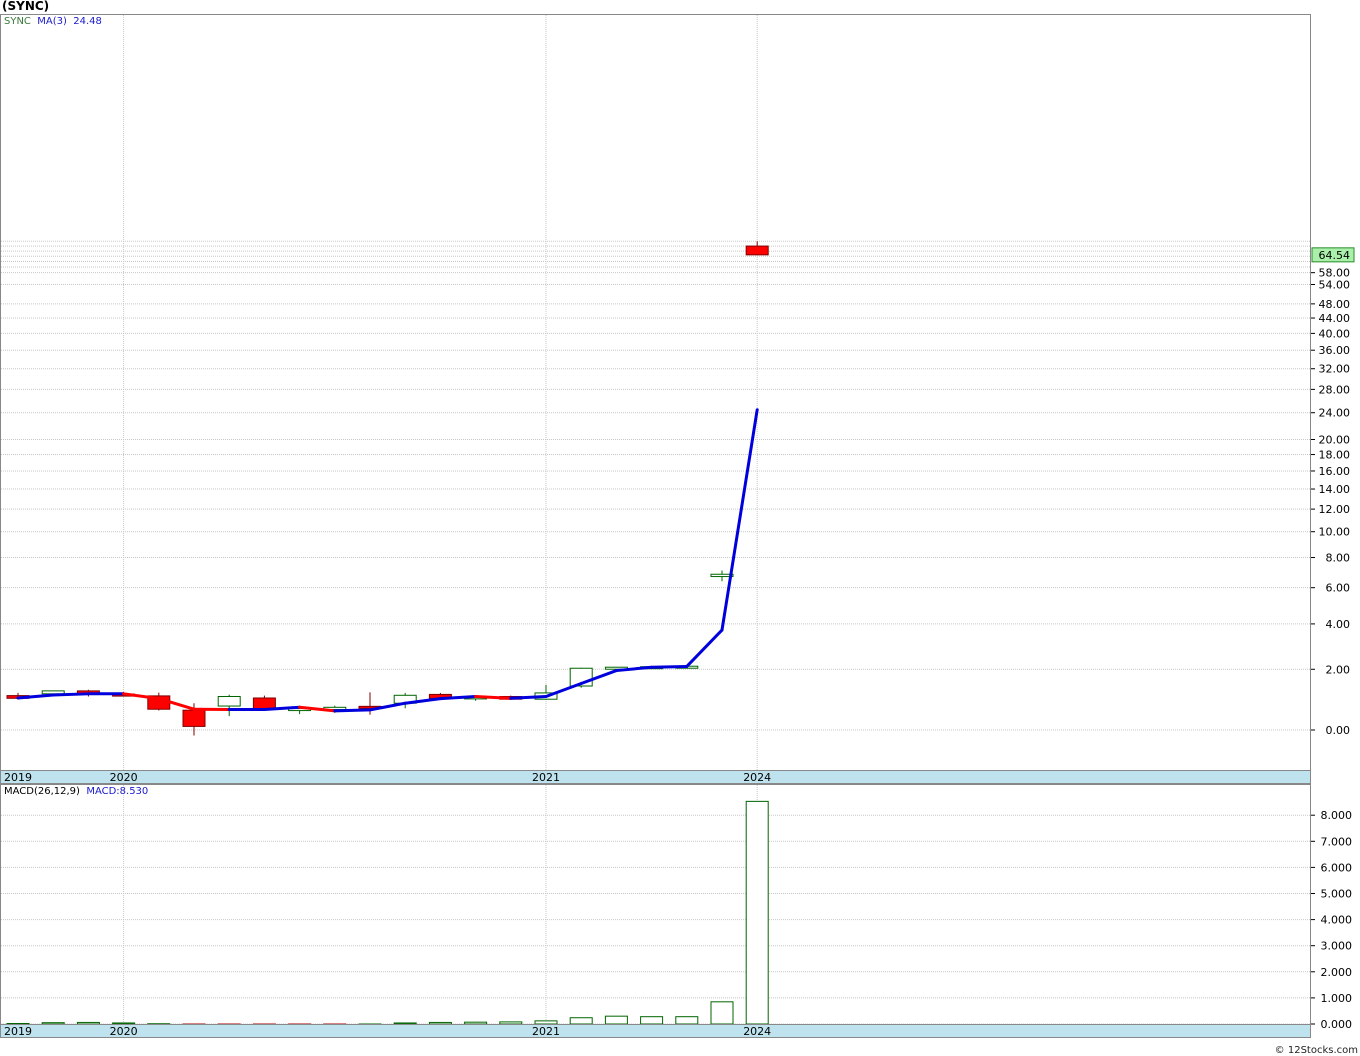  What do you see at coordinates (1337, 841) in the screenshot?
I see `macd-y-tick-label: 7.000` at bounding box center [1337, 841].